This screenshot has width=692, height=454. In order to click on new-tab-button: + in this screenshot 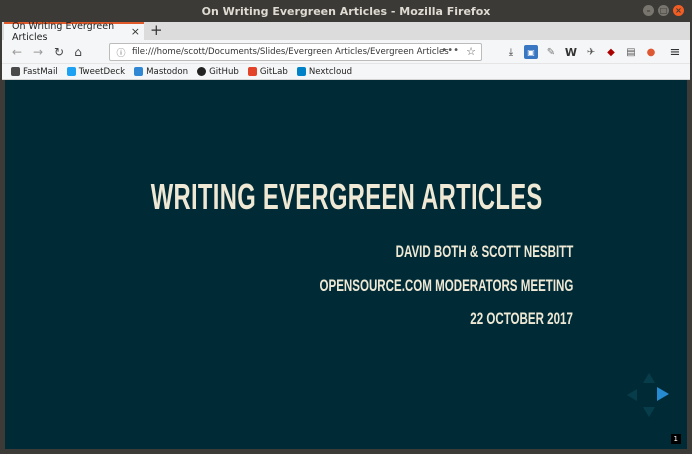, I will do `click(156, 30)`.